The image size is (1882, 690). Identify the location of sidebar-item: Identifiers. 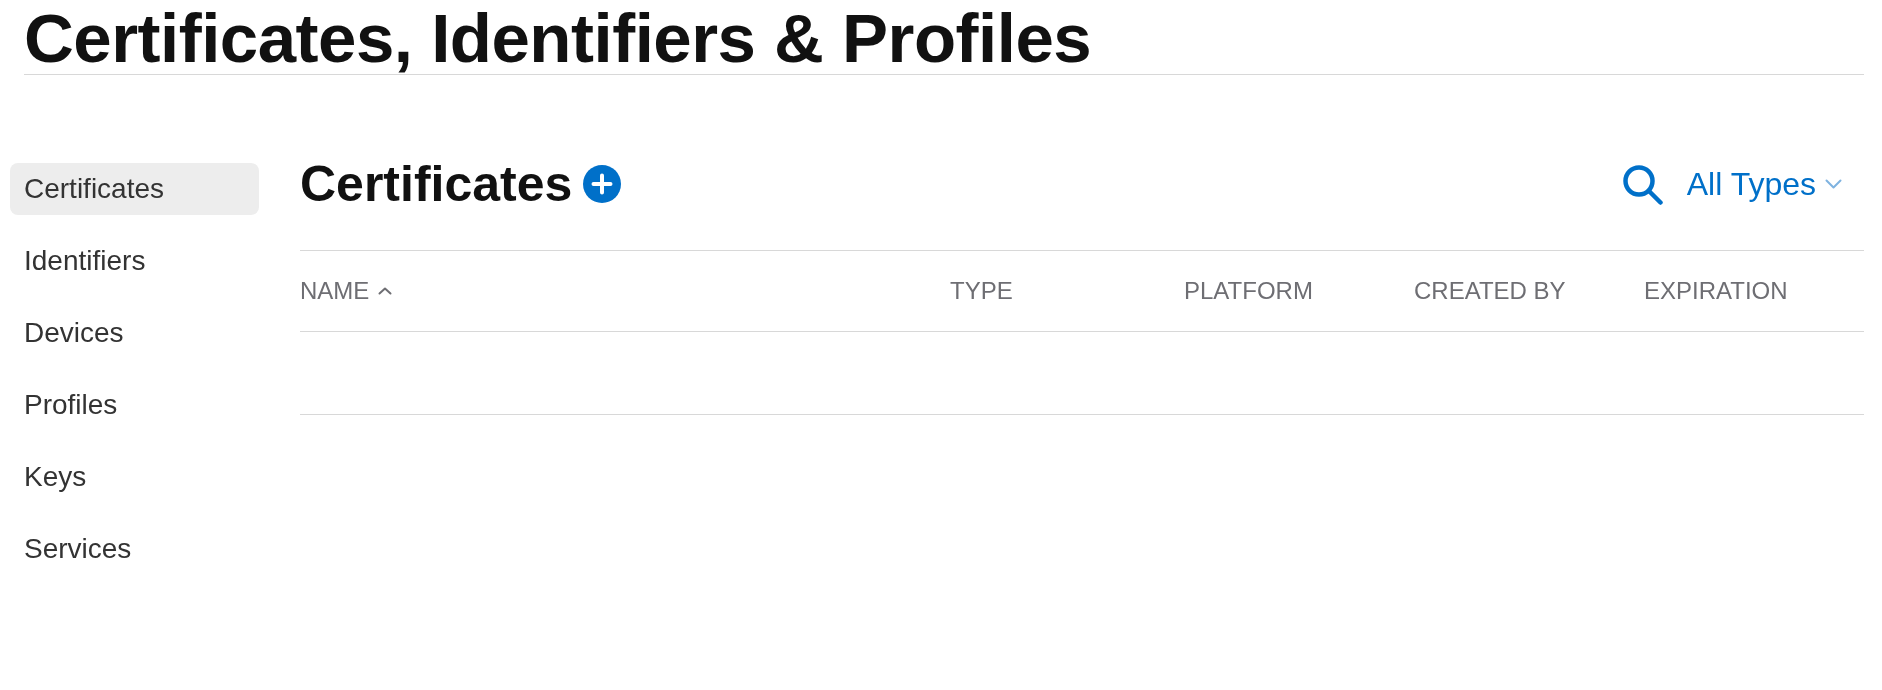
(134, 261).